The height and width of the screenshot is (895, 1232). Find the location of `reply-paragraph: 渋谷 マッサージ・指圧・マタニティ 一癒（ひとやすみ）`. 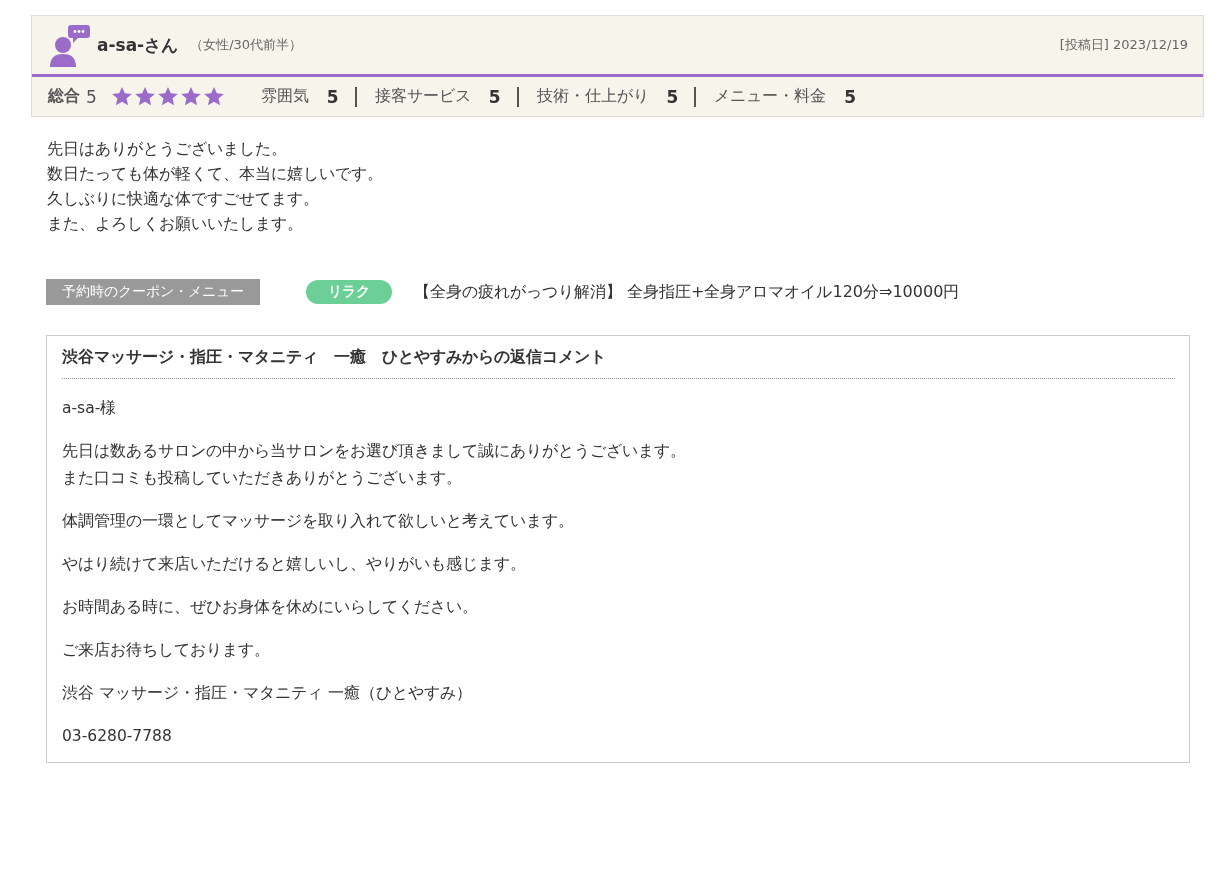

reply-paragraph: 渋谷 マッサージ・指圧・マタニティ 一癒（ひとやすみ） is located at coordinates (267, 693).